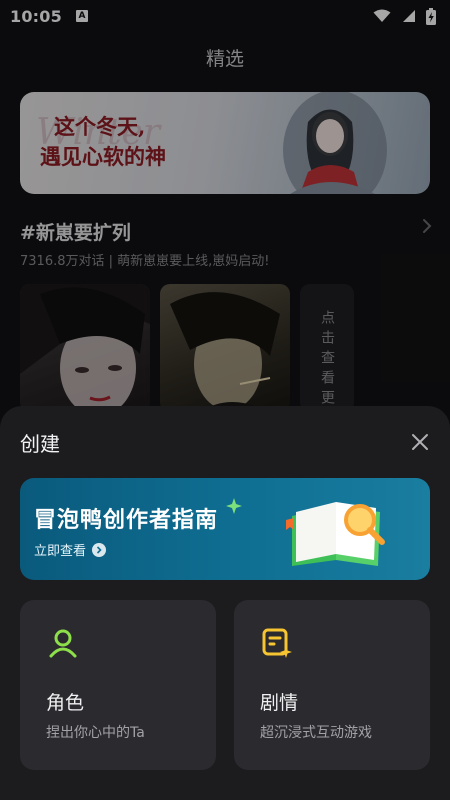  Describe the element at coordinates (65, 703) in the screenshot. I see `option-title: 角色` at that location.